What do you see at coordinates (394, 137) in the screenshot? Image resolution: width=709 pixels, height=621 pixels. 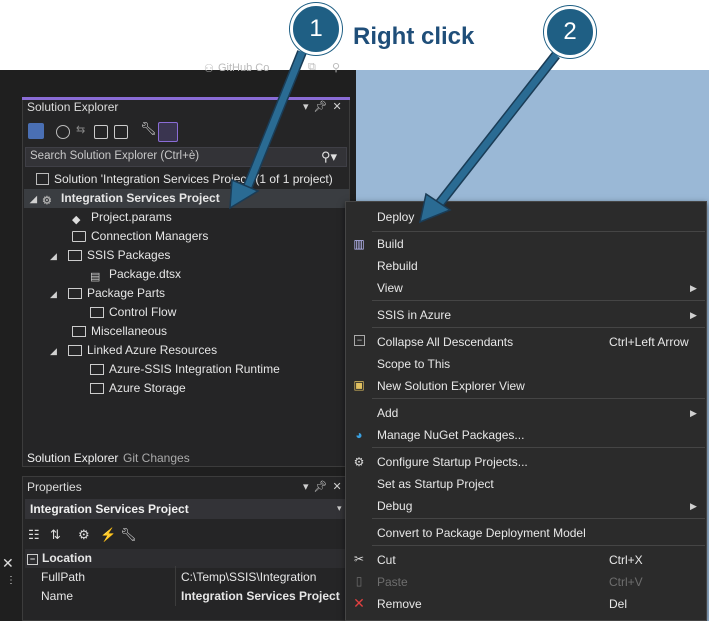 I see `annotation-arrows` at bounding box center [394, 137].